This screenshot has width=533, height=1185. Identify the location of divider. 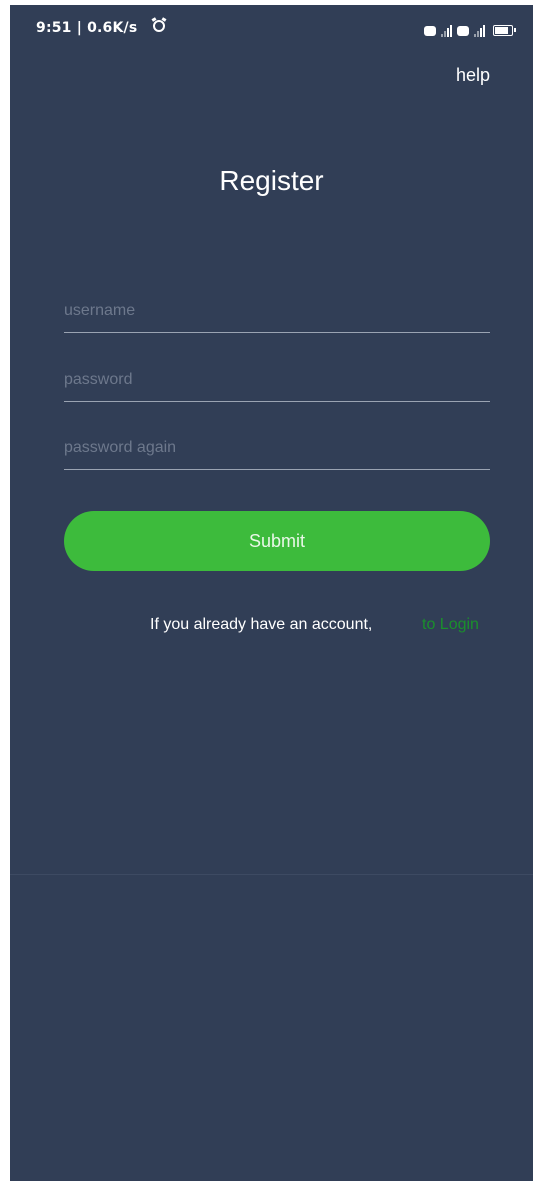
(271, 874).